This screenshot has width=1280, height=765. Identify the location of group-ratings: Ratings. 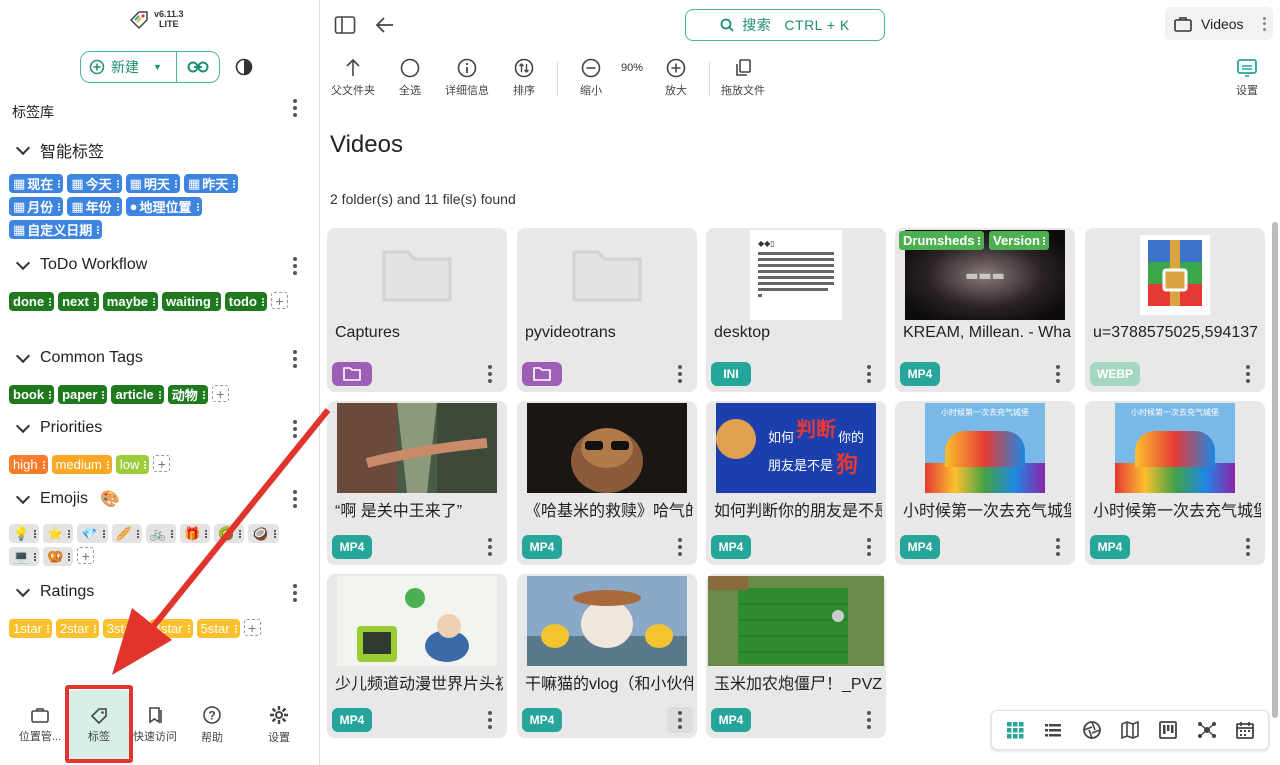
(54, 591).